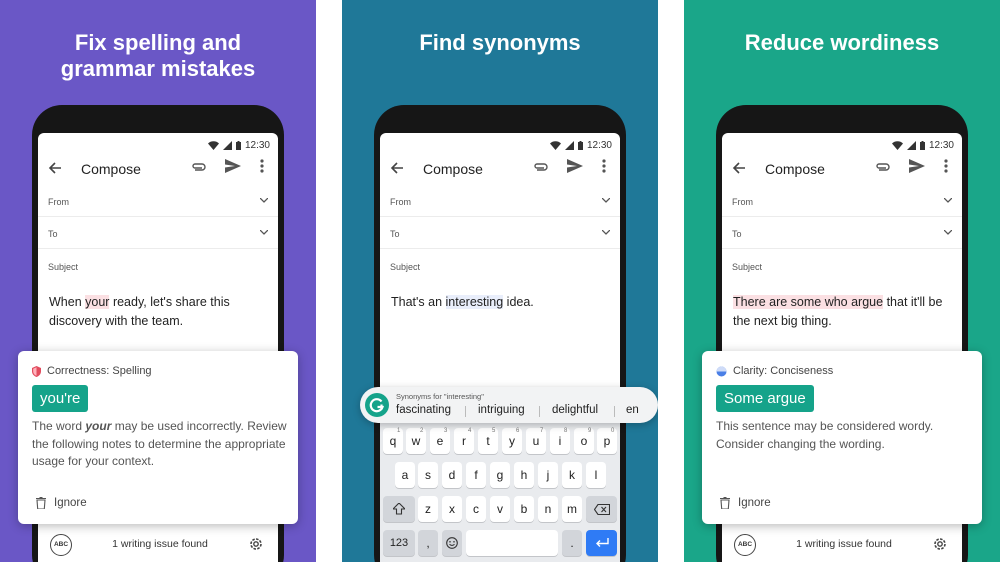 Image resolution: width=1000 pixels, height=562 pixels. I want to click on key-n: n, so click(548, 509).